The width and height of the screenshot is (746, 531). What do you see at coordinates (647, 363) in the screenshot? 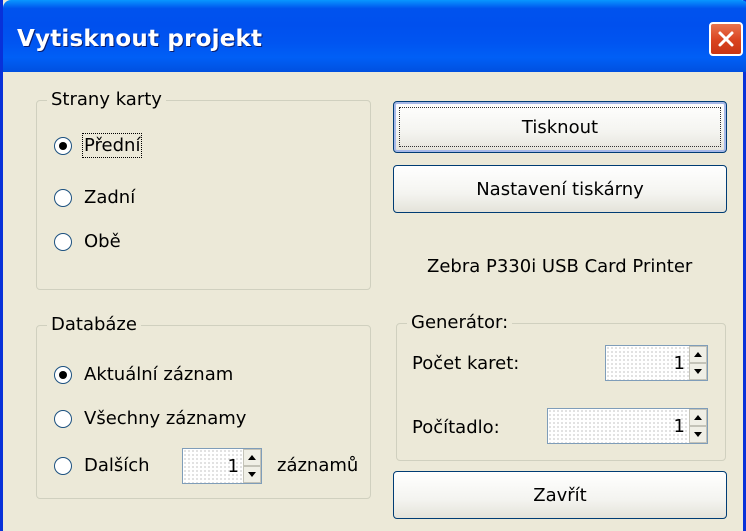
I see `card-count-value: 1` at bounding box center [647, 363].